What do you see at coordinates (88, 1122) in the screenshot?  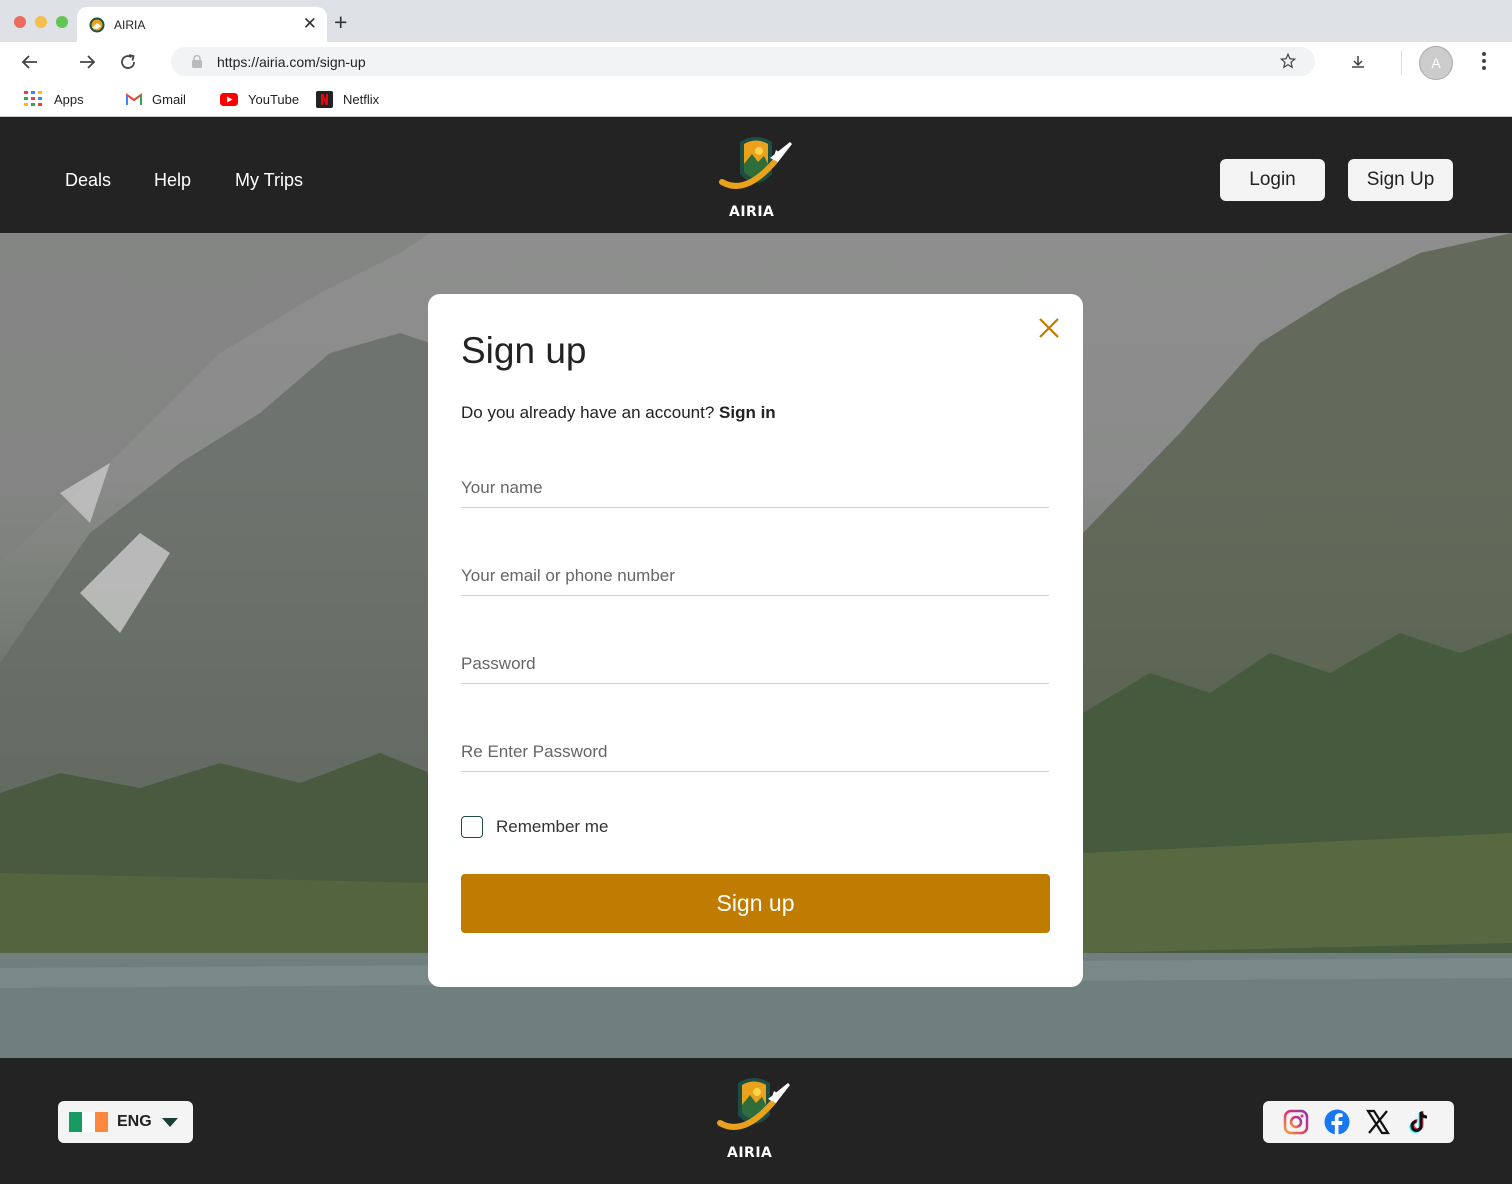 I see `ireland-flag-icon` at bounding box center [88, 1122].